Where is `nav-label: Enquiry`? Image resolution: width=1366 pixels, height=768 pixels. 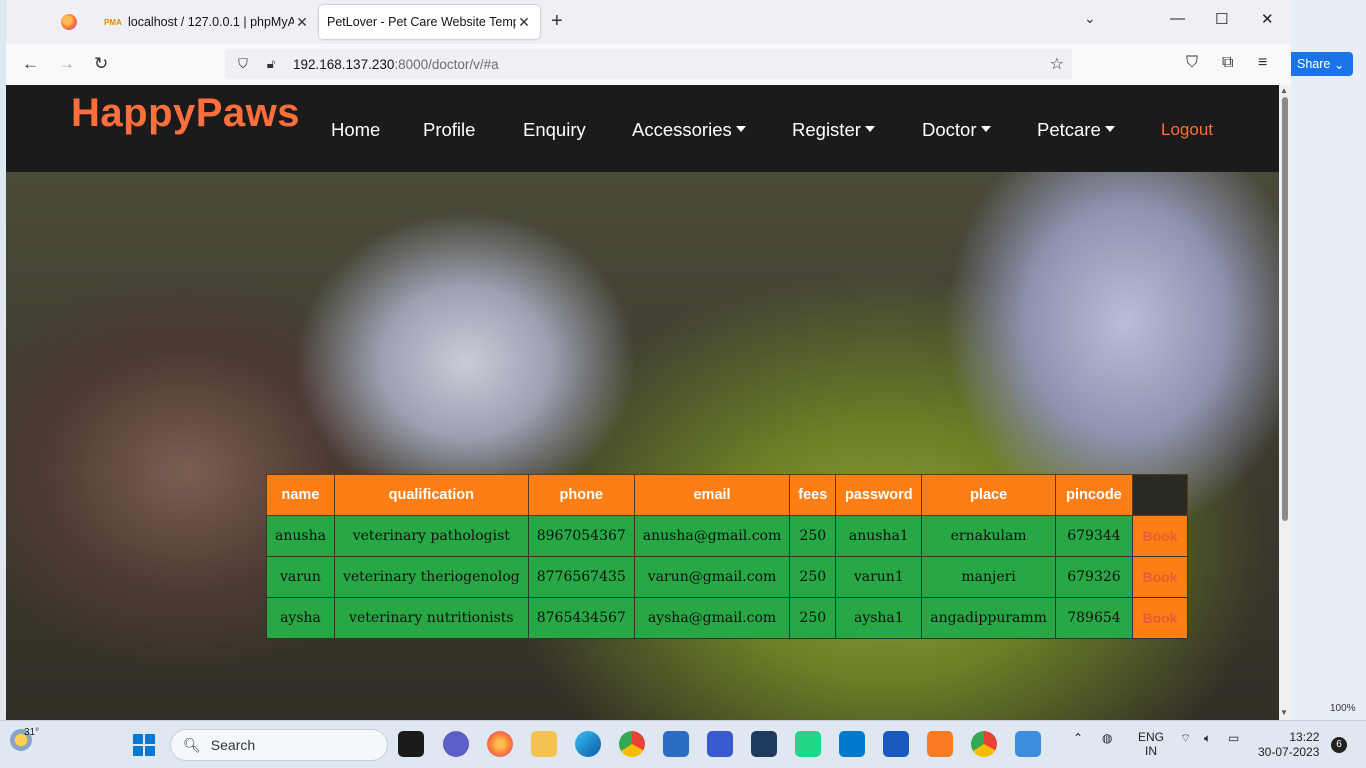 nav-label: Enquiry is located at coordinates (554, 129).